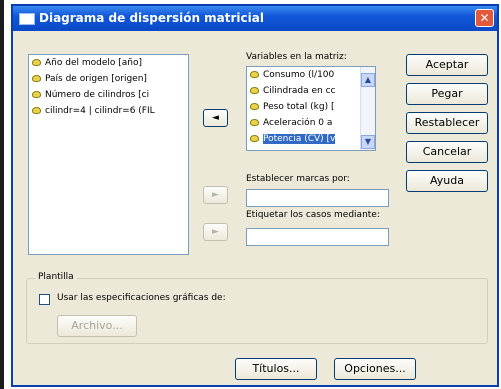  What do you see at coordinates (44, 299) in the screenshot?
I see `use-template-checkbox` at bounding box center [44, 299].